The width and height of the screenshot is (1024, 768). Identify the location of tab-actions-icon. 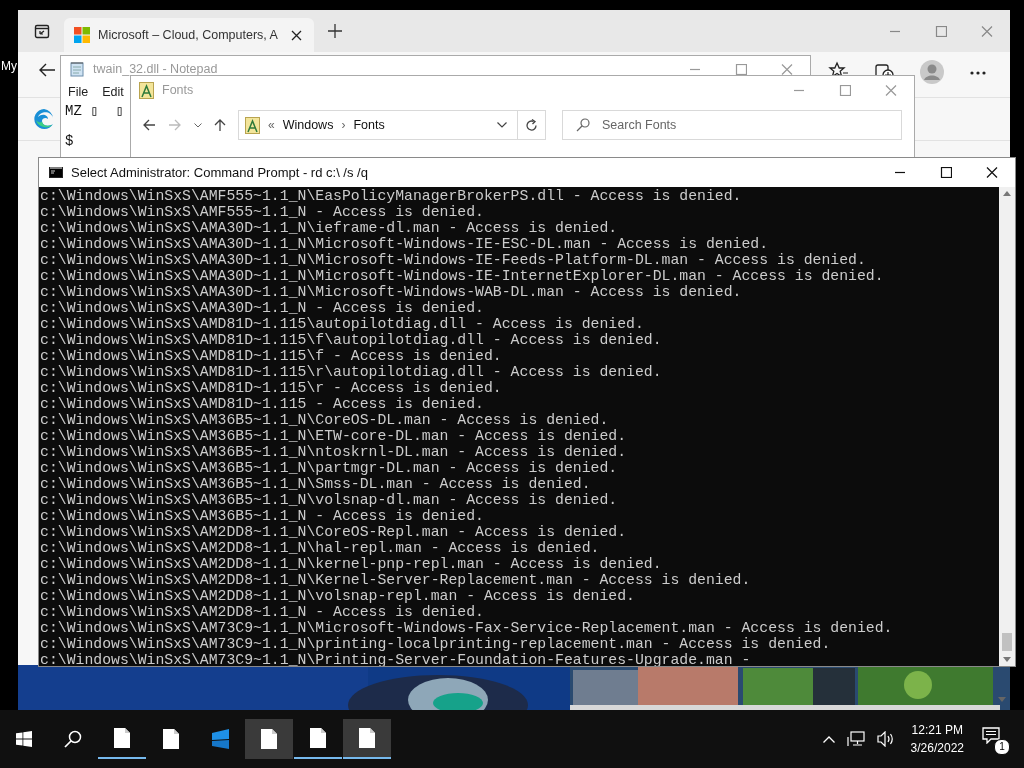
(42, 31).